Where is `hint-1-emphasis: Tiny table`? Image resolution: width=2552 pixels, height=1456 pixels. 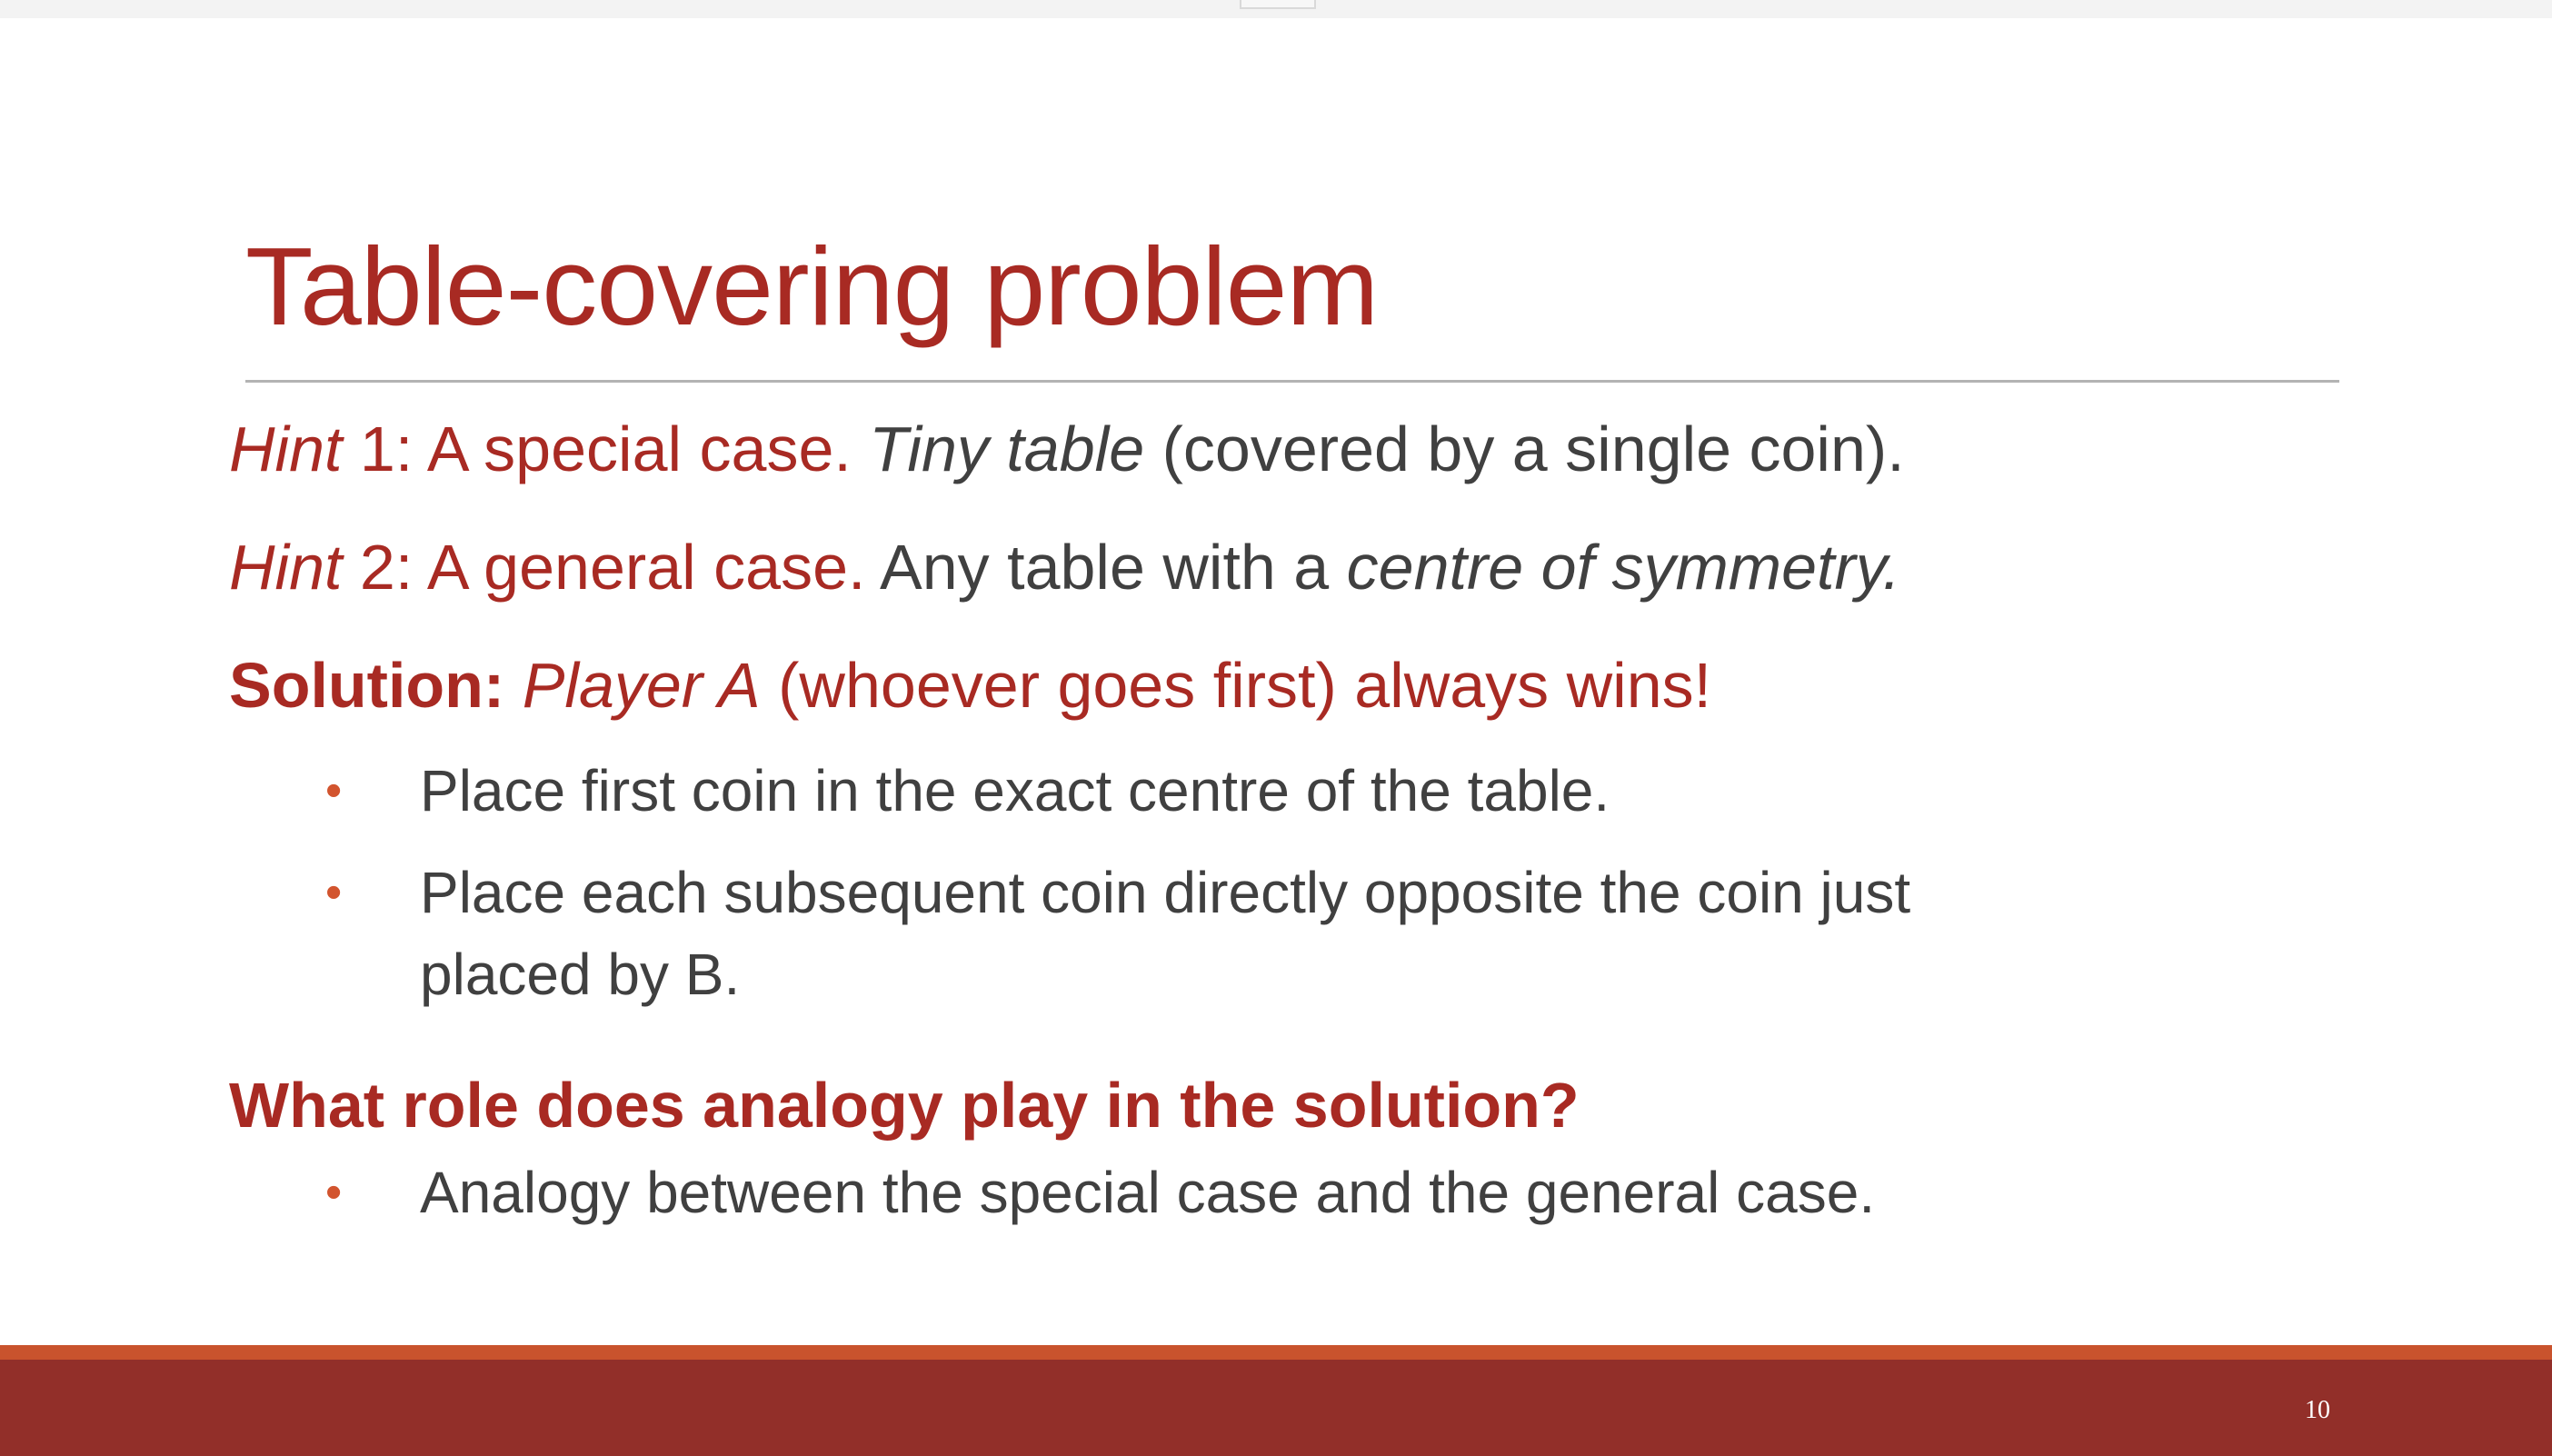 hint-1-emphasis: Tiny table is located at coordinates (1007, 449).